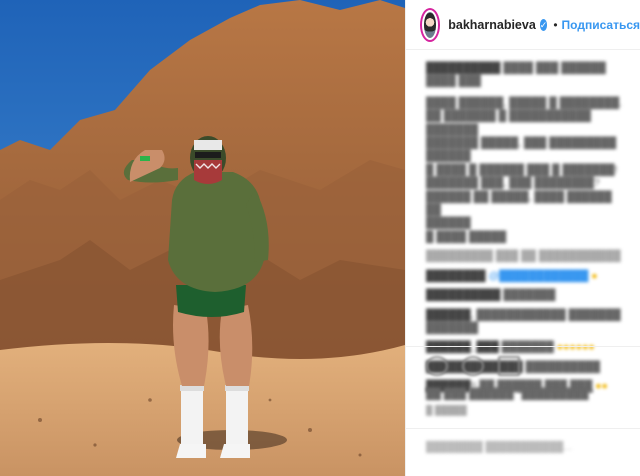 The width and height of the screenshot is (640, 476). Describe the element at coordinates (510, 394) in the screenshot. I see `likes-count-blurred: ██ ███ ██████ "█████████"` at that location.